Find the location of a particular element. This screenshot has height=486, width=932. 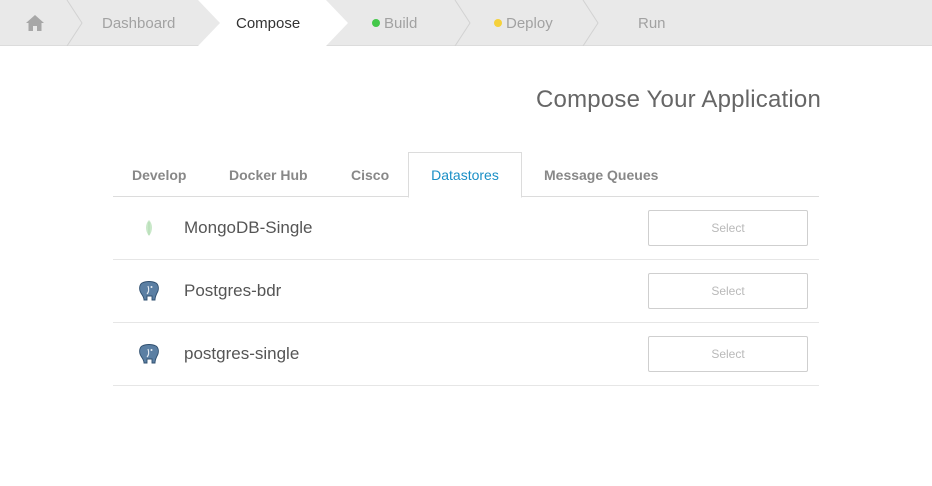

breadcrumb-step-label: Run is located at coordinates (652, 23).